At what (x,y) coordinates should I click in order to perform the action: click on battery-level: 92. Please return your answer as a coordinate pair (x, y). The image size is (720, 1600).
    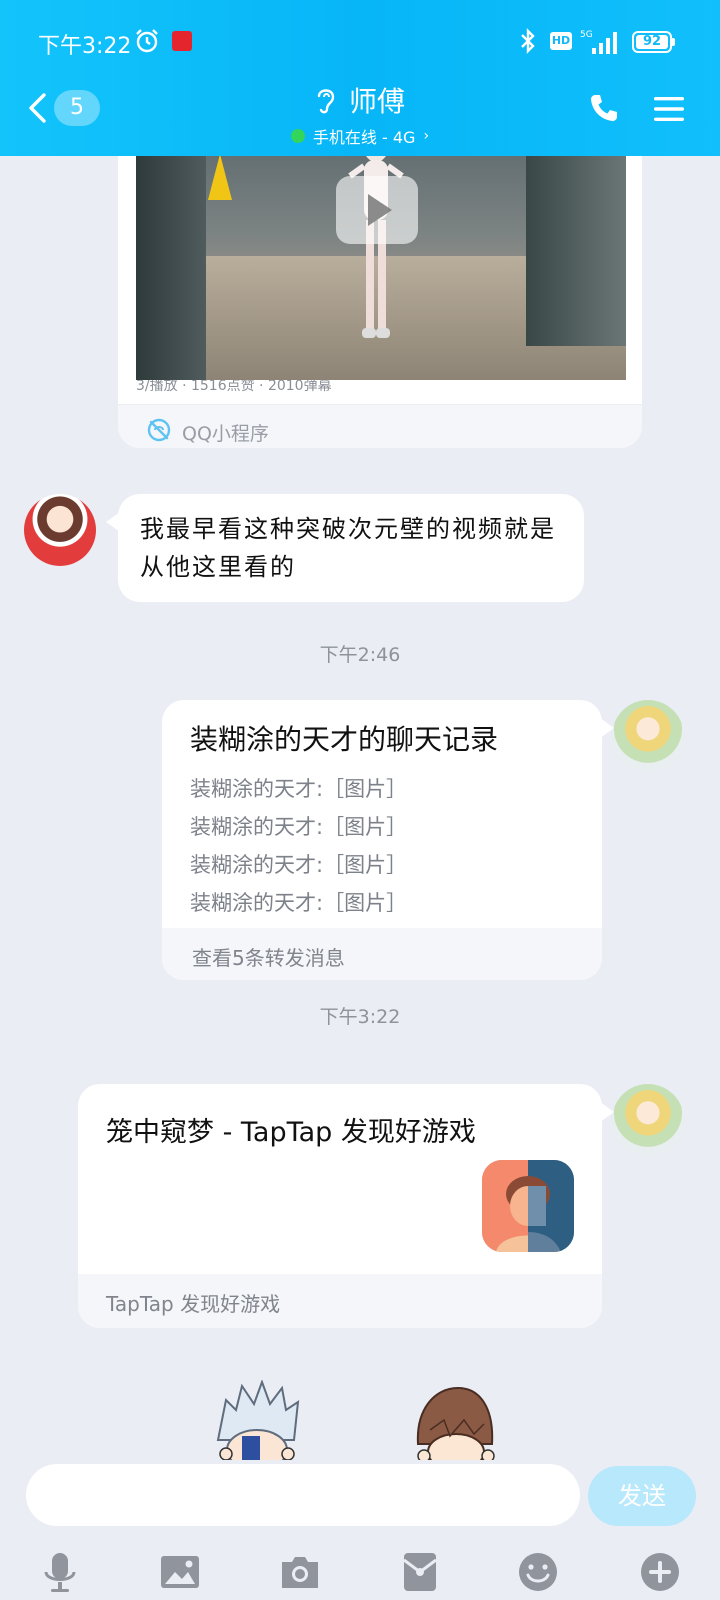
    Looking at the image, I should click on (652, 42).